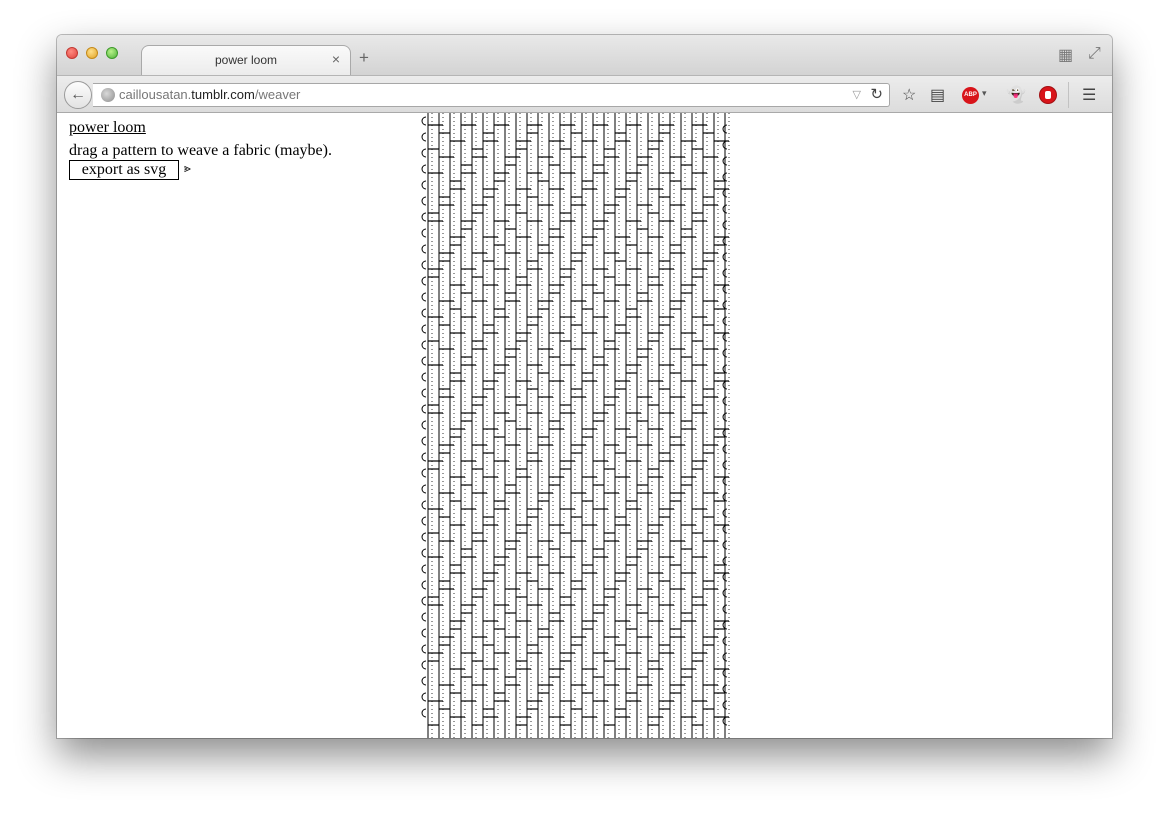 The height and width of the screenshot is (817, 1169). What do you see at coordinates (584, 55) in the screenshot?
I see `title-bar: power loom × + ▦ ⤢` at bounding box center [584, 55].